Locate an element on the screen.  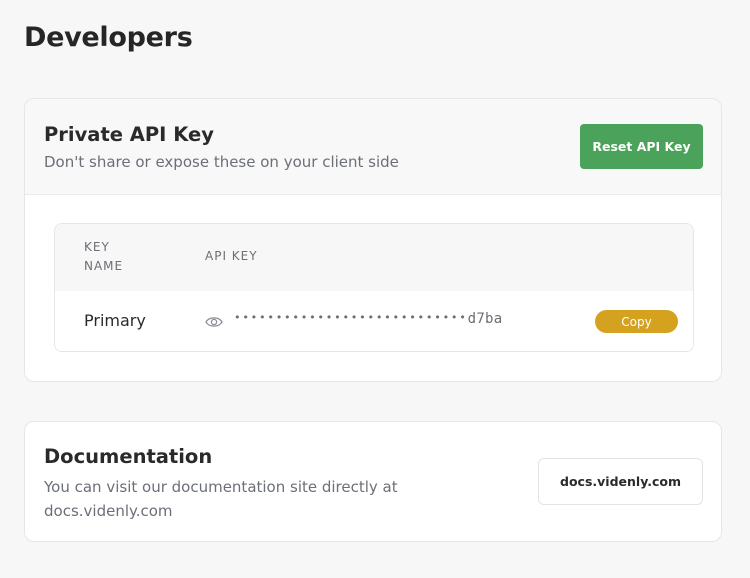
column-header-key-name: KEY NAME is located at coordinates (114, 257).